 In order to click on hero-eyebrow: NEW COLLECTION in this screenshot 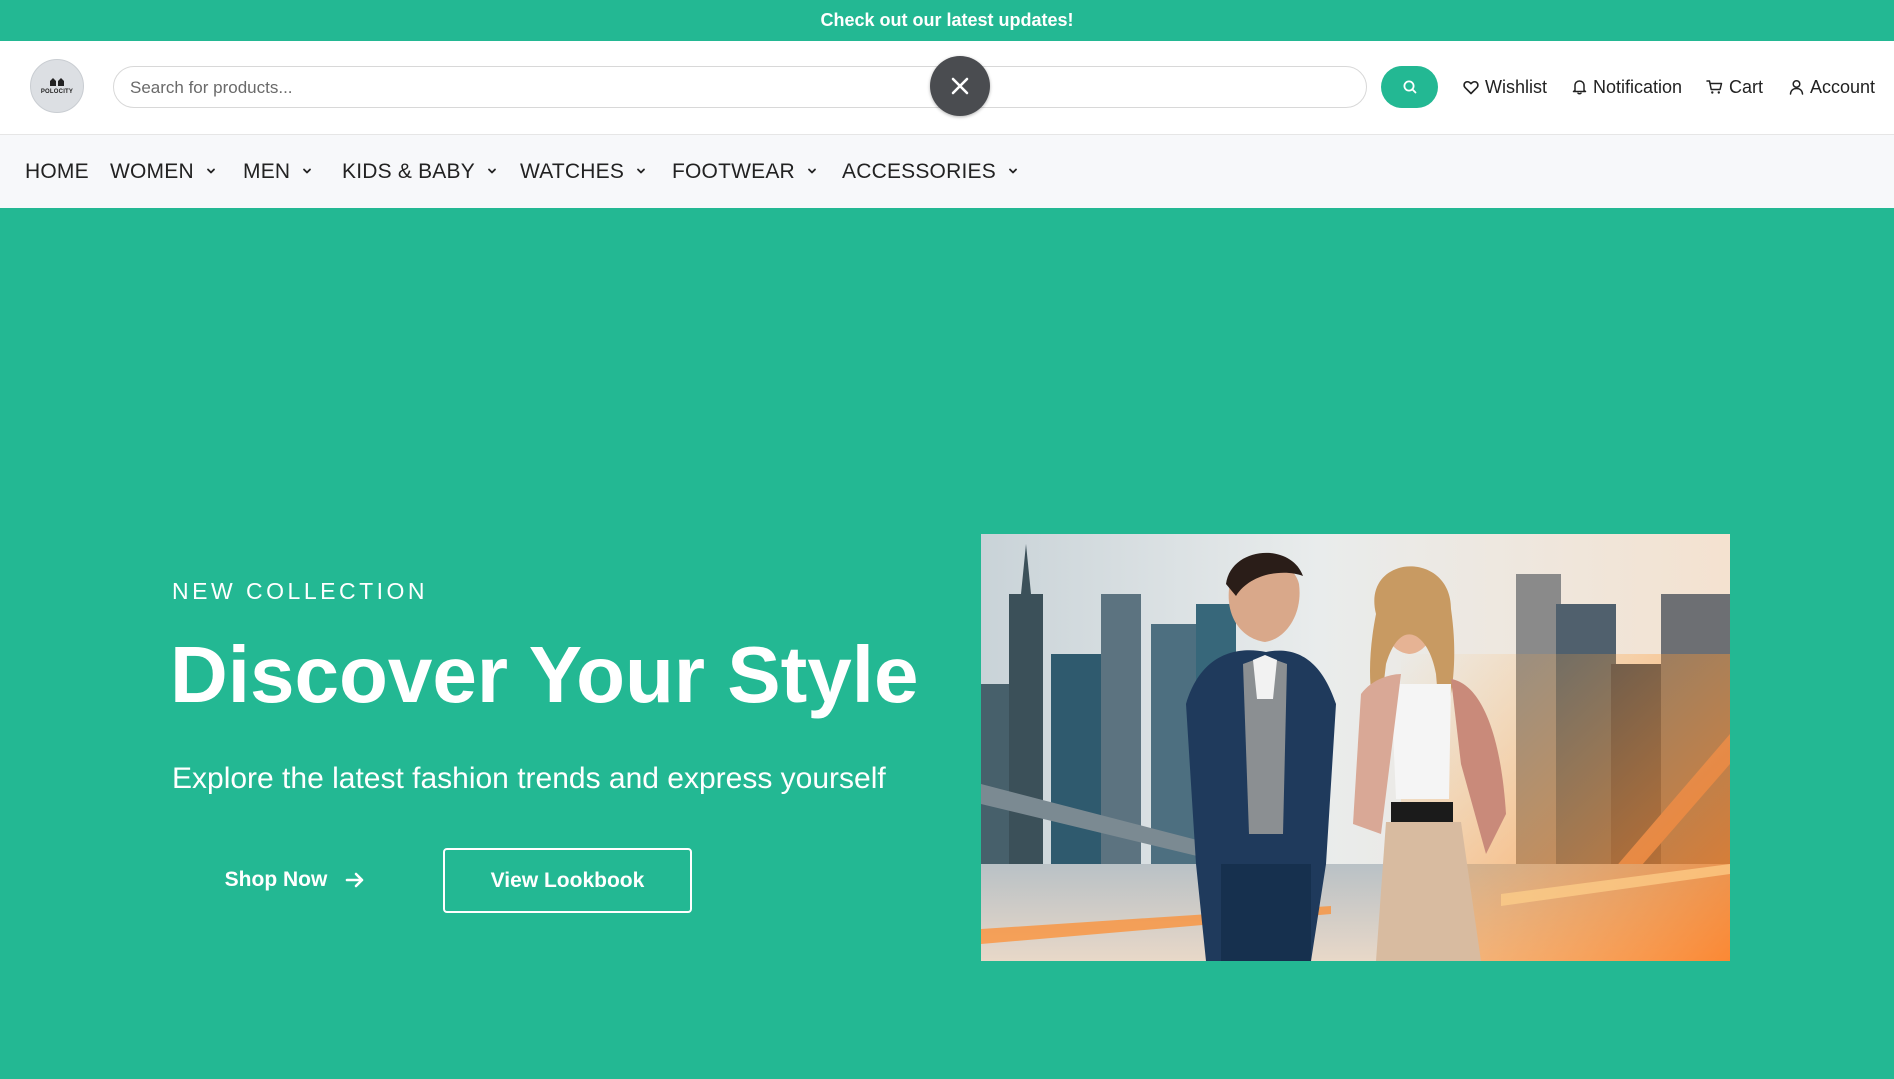, I will do `click(300, 591)`.